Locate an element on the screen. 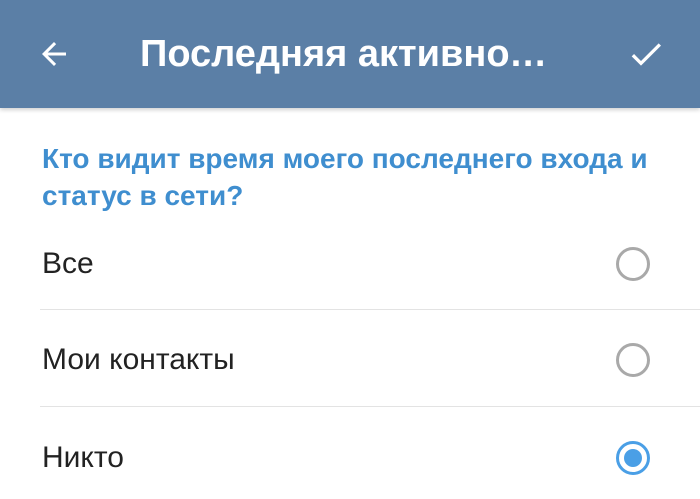  done-button is located at coordinates (646, 54).